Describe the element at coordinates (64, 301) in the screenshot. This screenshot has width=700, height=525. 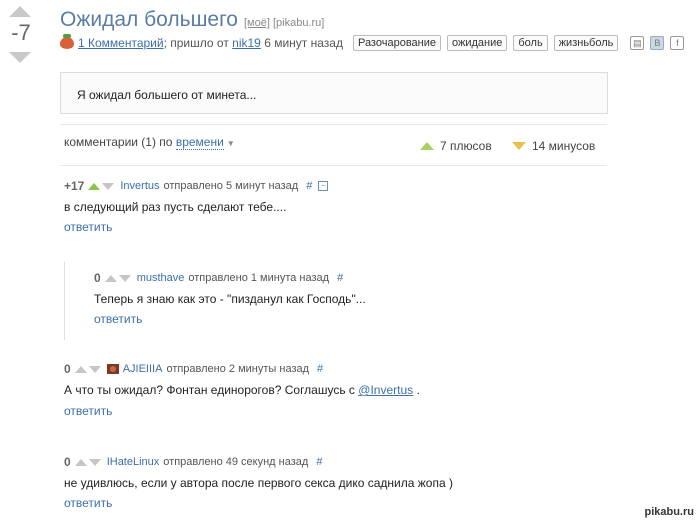
I see `thread-line` at that location.